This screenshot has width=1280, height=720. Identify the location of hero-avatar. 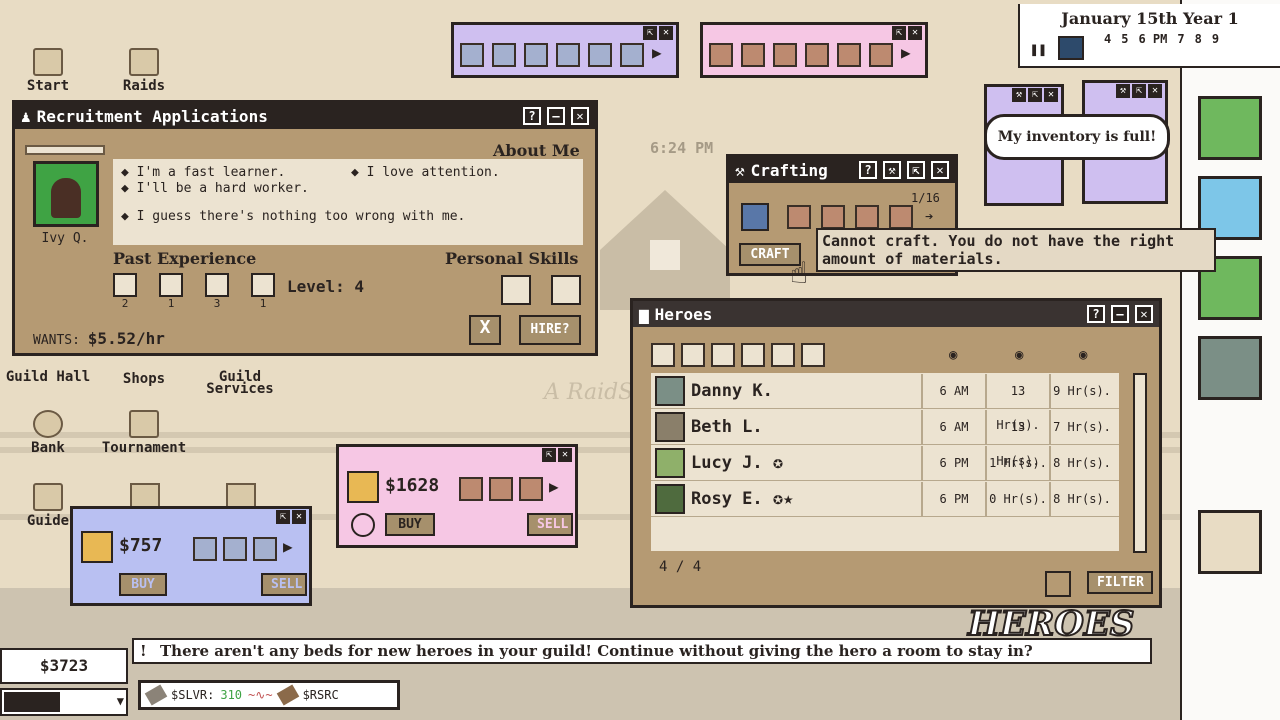
(670, 498).